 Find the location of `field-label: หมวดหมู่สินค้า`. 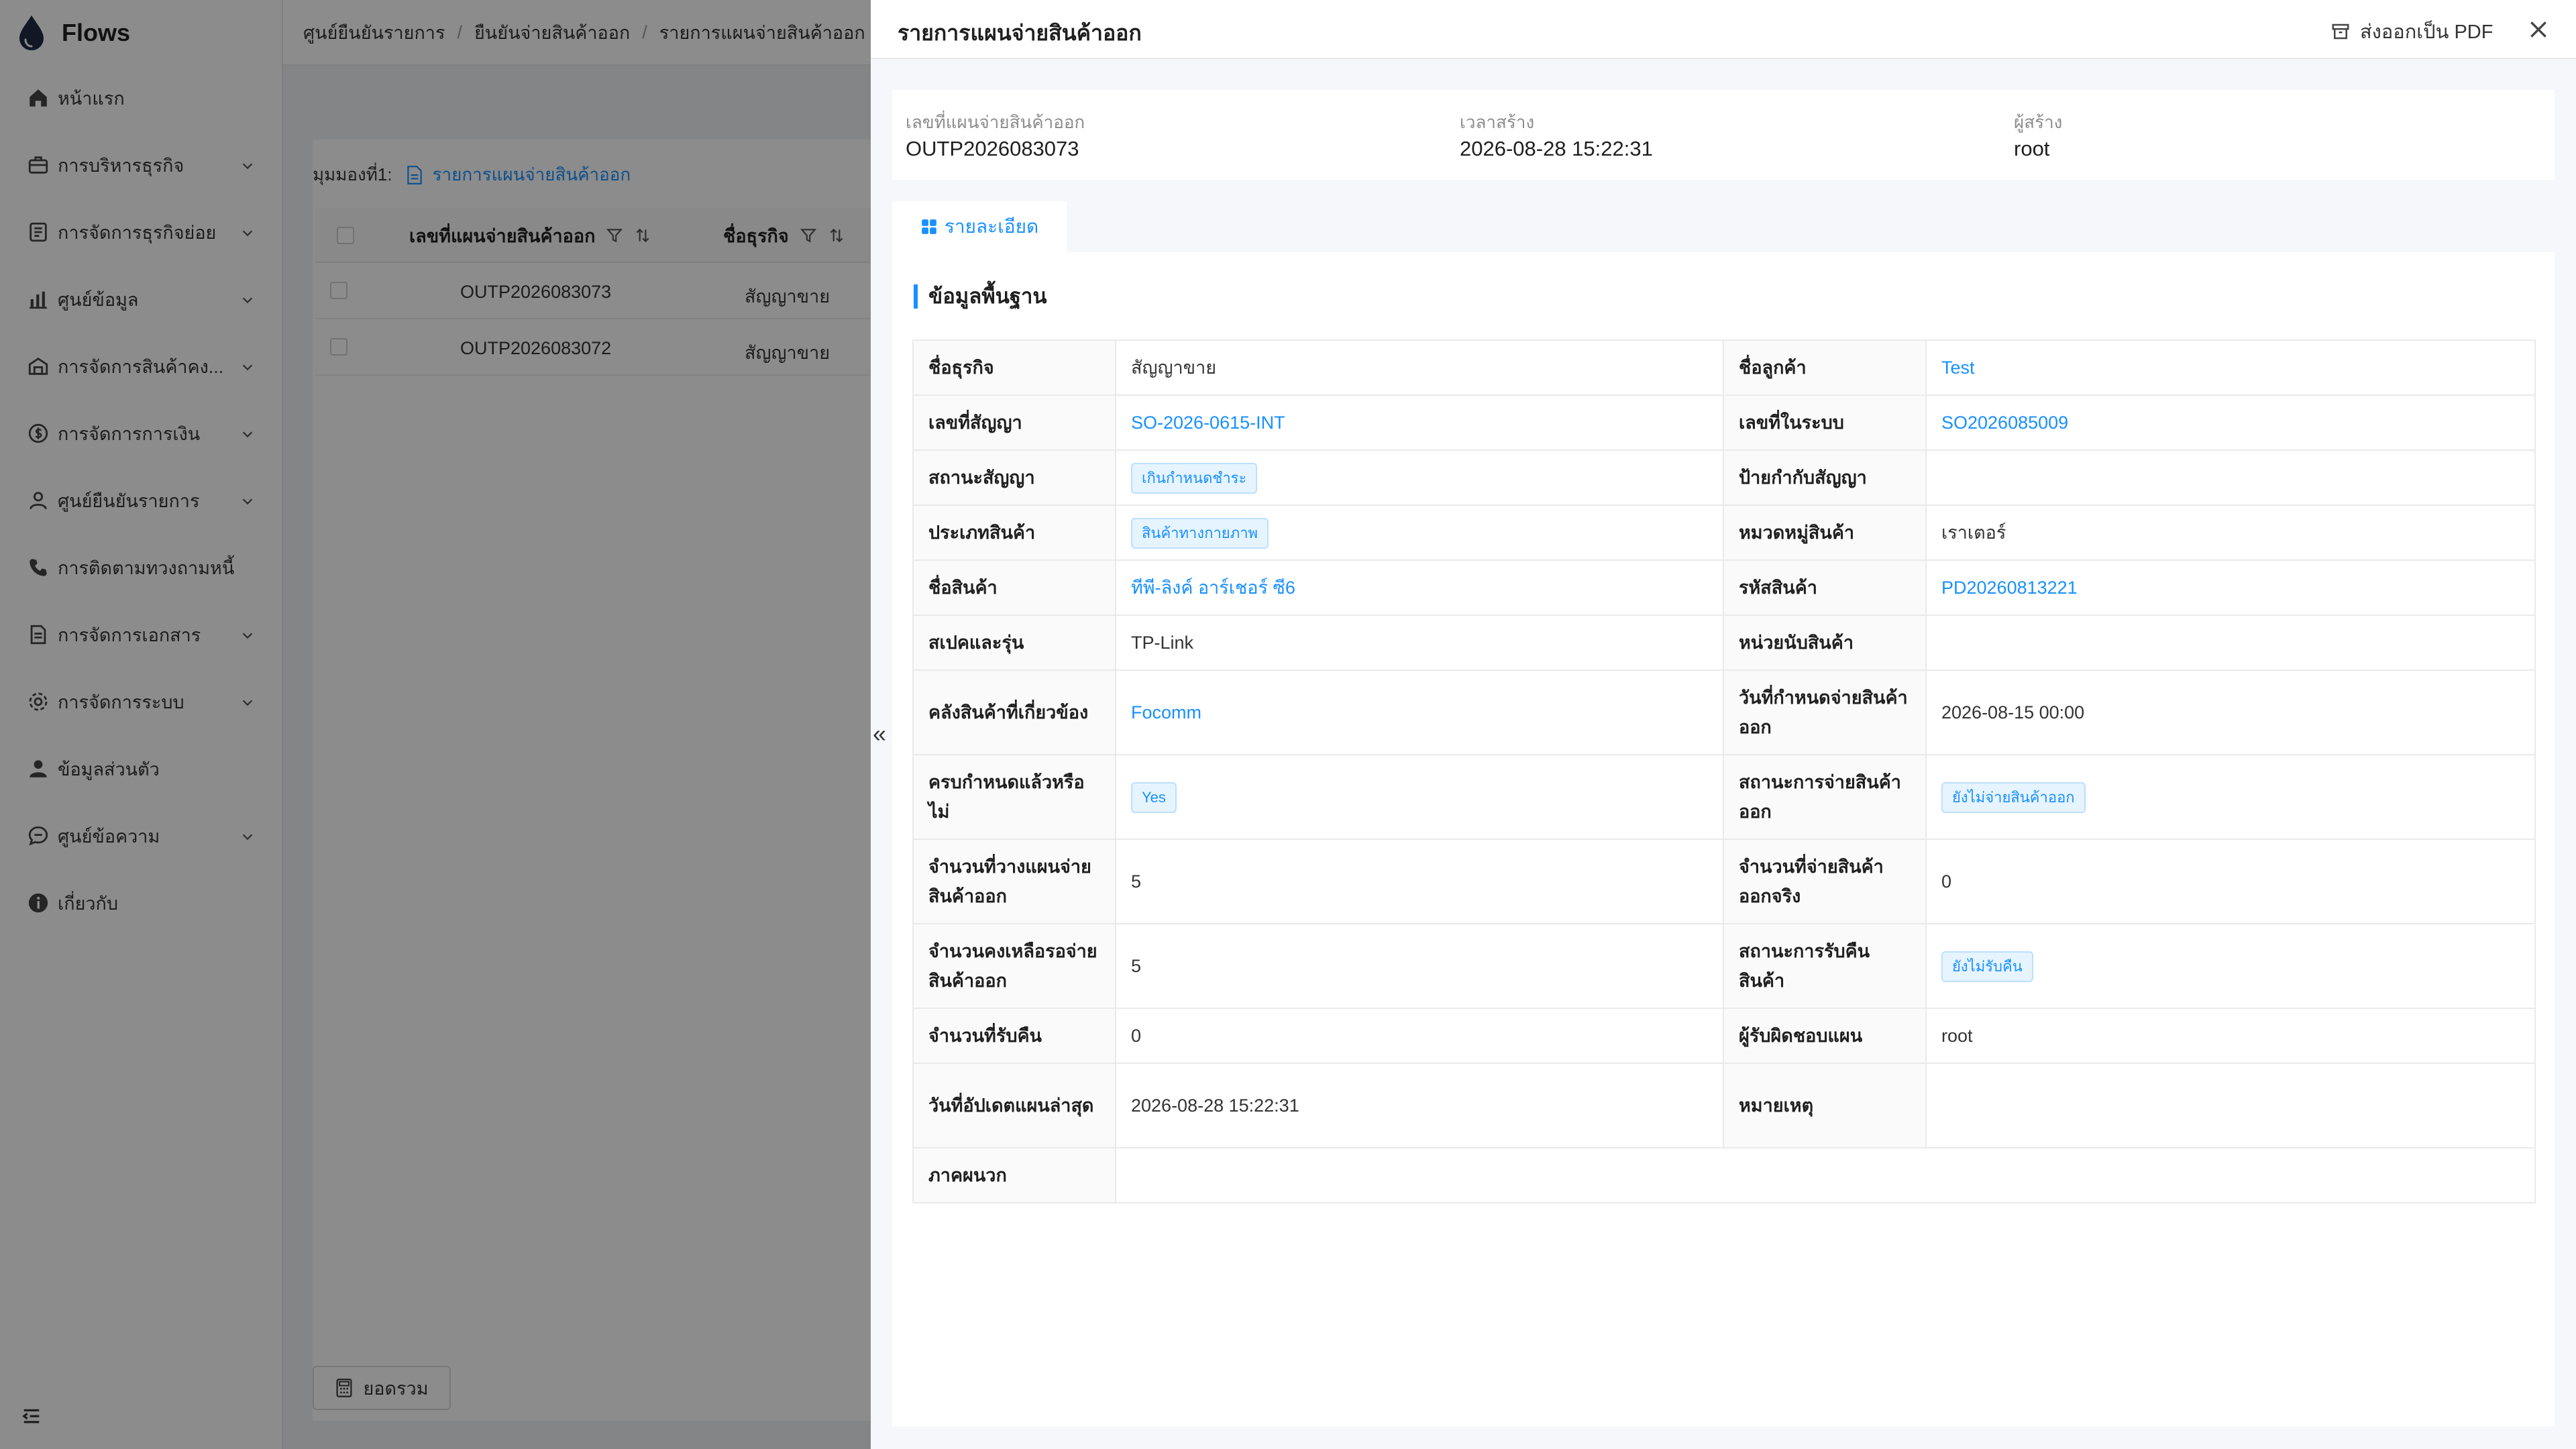

field-label: หมวดหมู่สินค้า is located at coordinates (1825, 532).